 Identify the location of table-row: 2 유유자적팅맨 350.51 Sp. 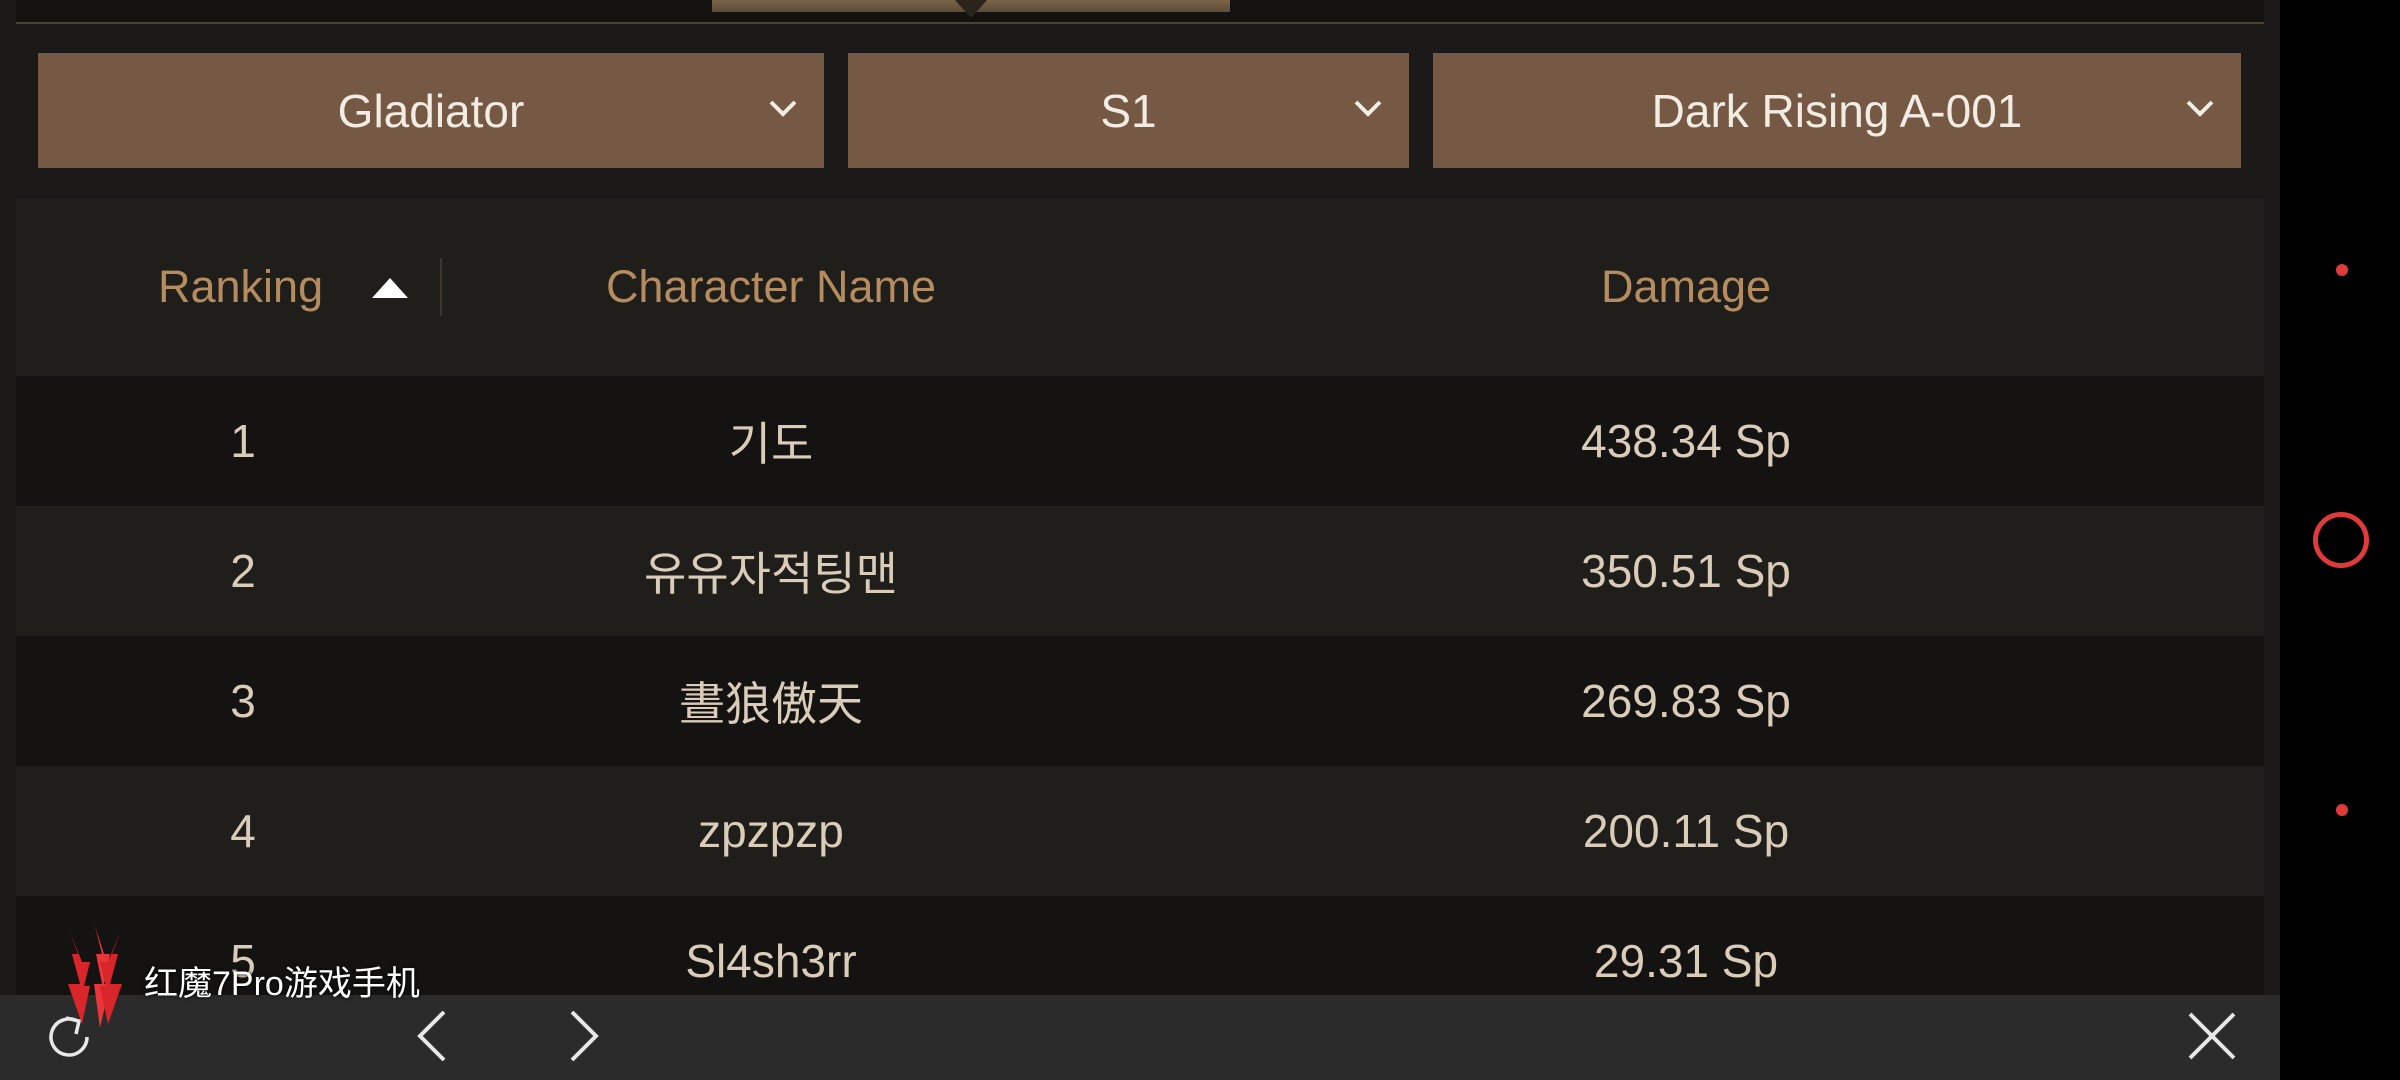
(1140, 571).